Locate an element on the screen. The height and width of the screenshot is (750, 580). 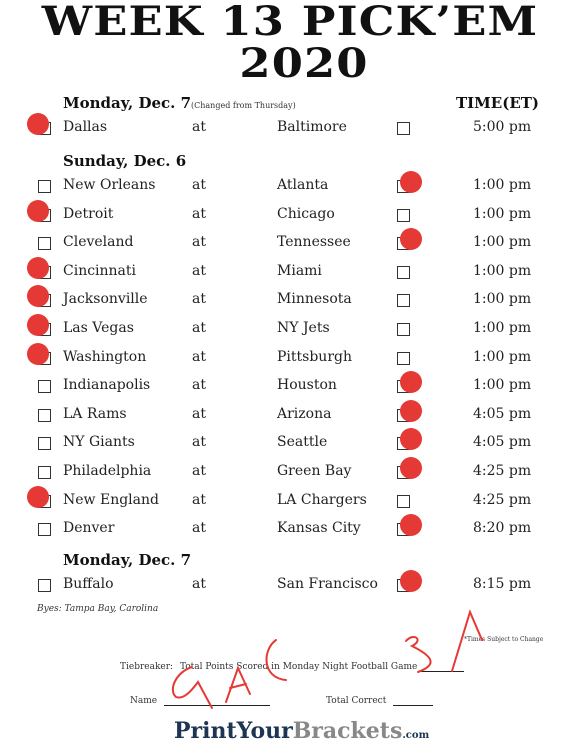
away-team: NY Giants is located at coordinates (99, 442).